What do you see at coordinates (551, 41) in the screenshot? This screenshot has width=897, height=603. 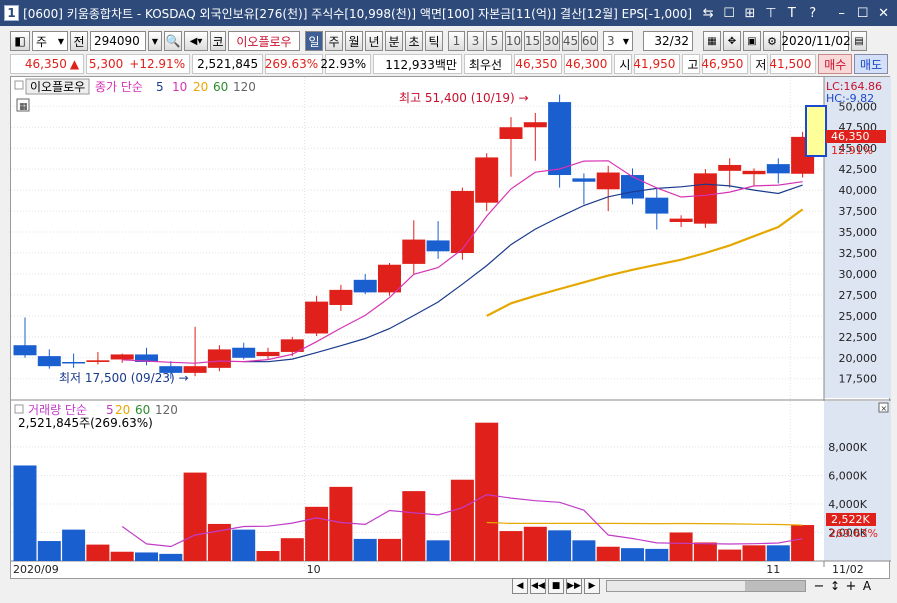 I see `interval-30: 30` at bounding box center [551, 41].